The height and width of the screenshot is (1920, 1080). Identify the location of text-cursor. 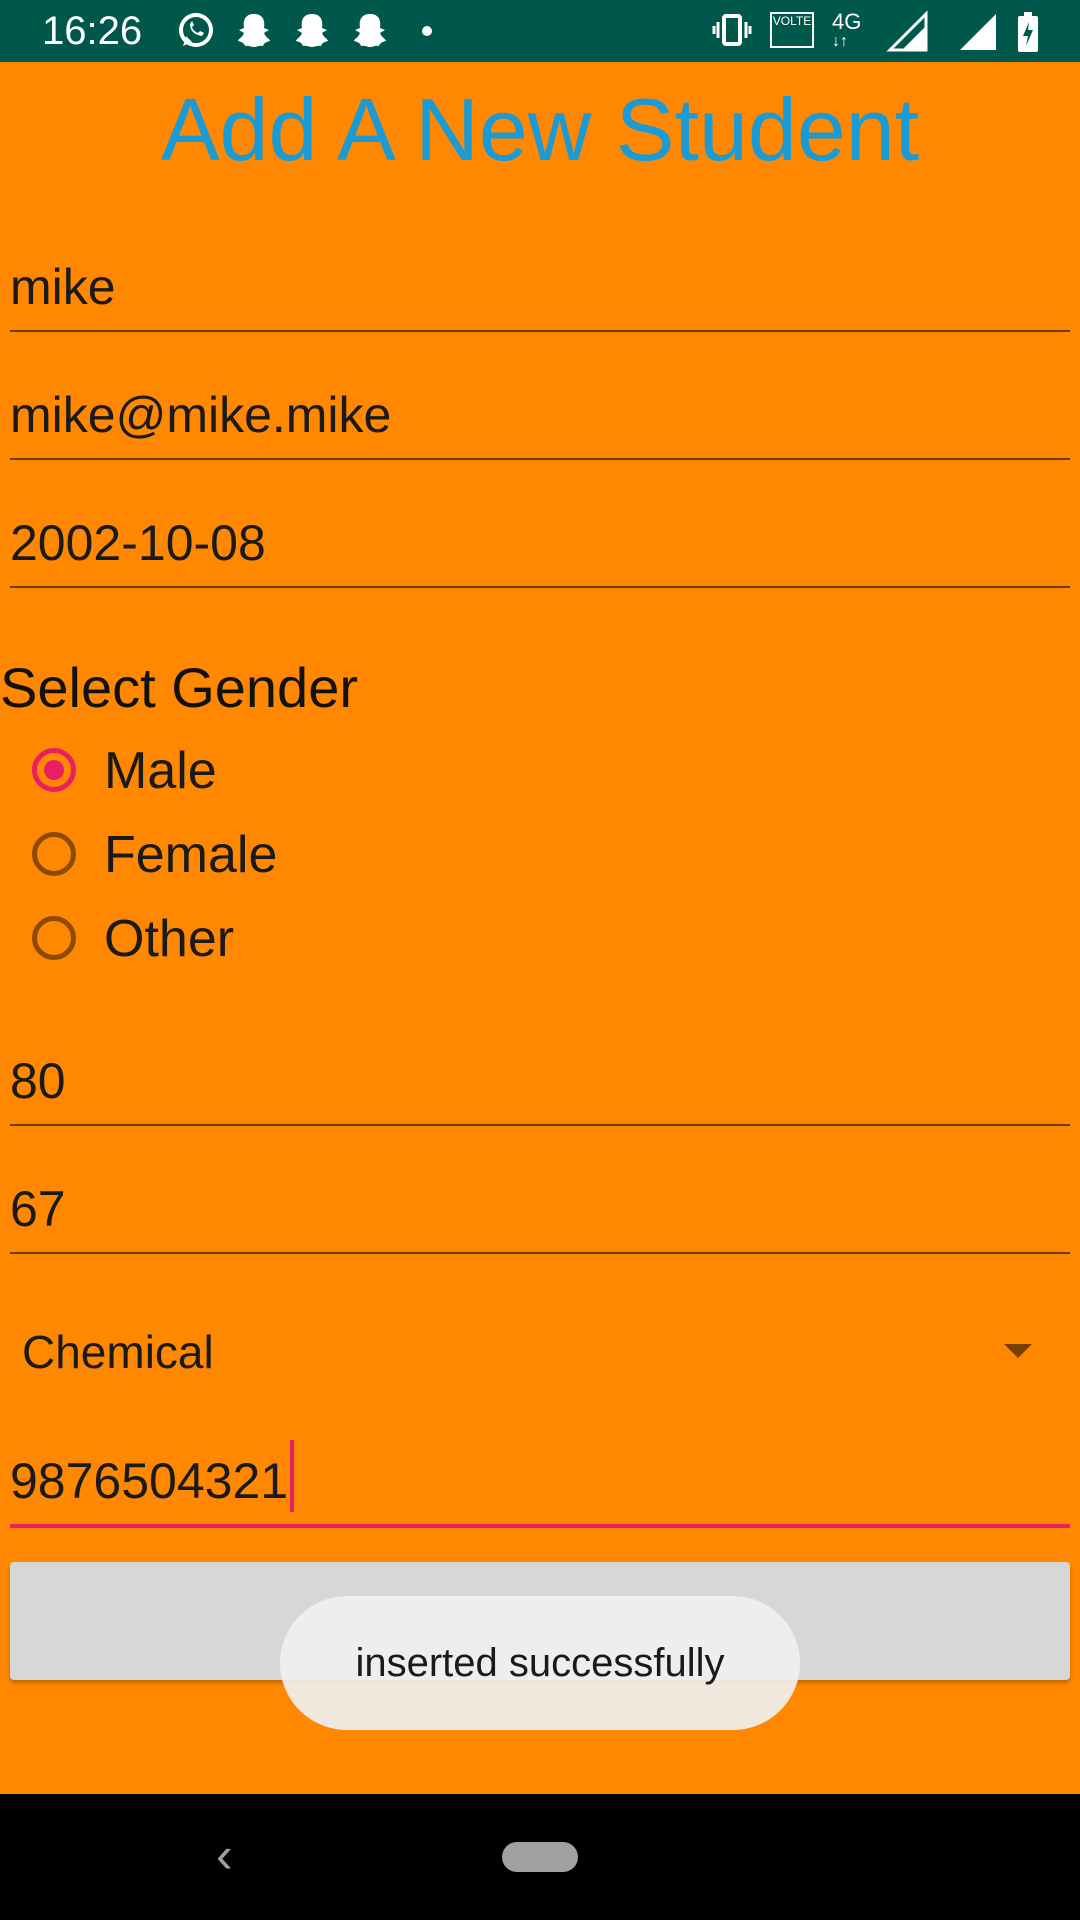
(292, 1476).